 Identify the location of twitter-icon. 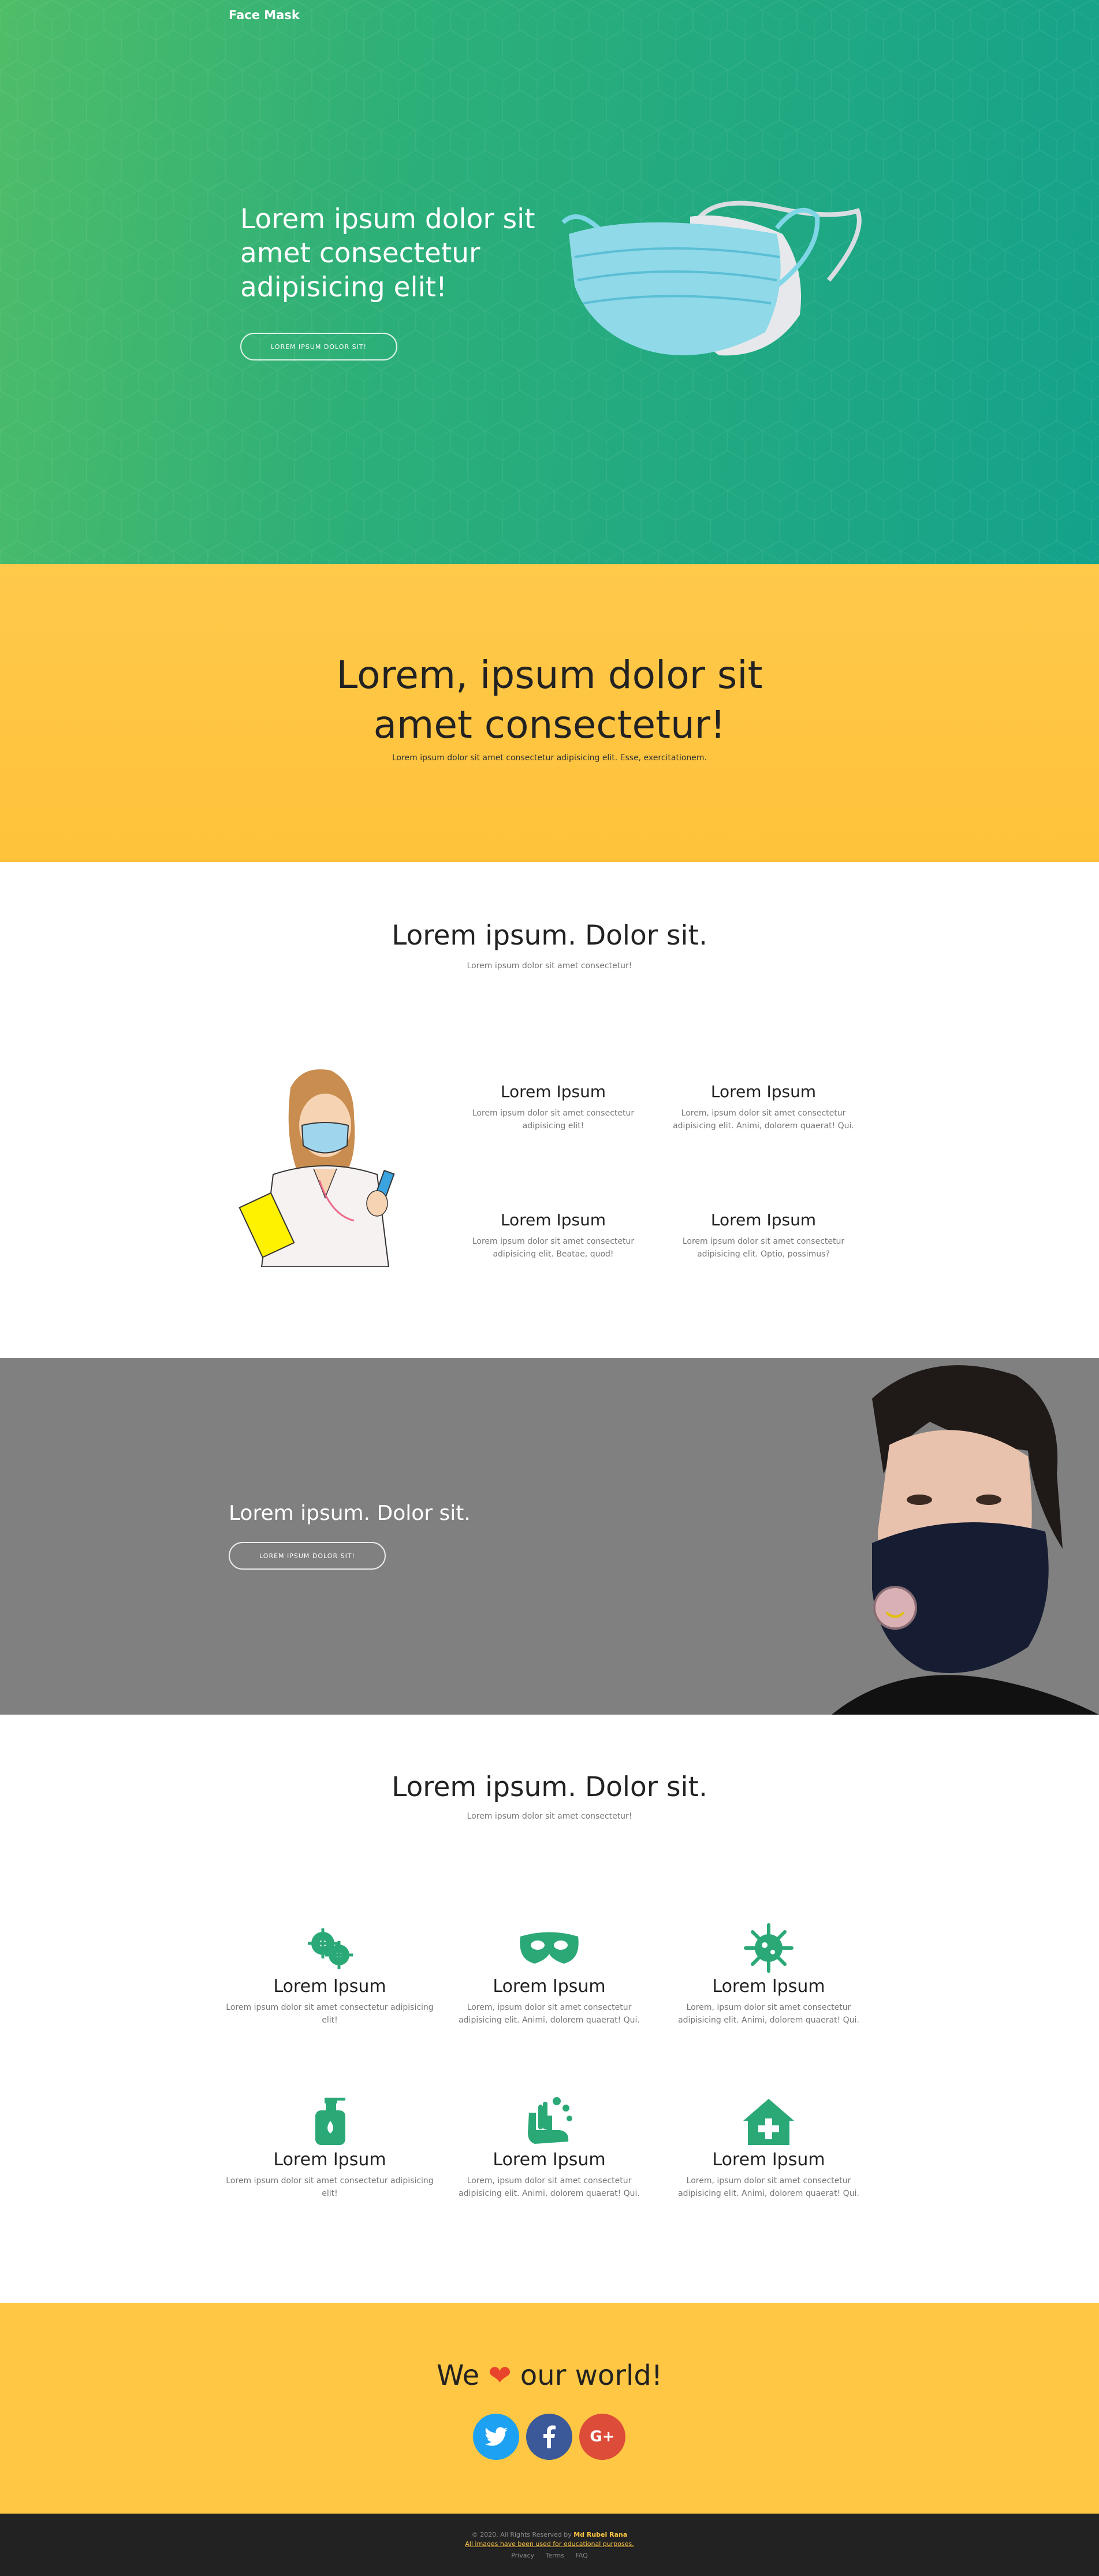
(496, 2437).